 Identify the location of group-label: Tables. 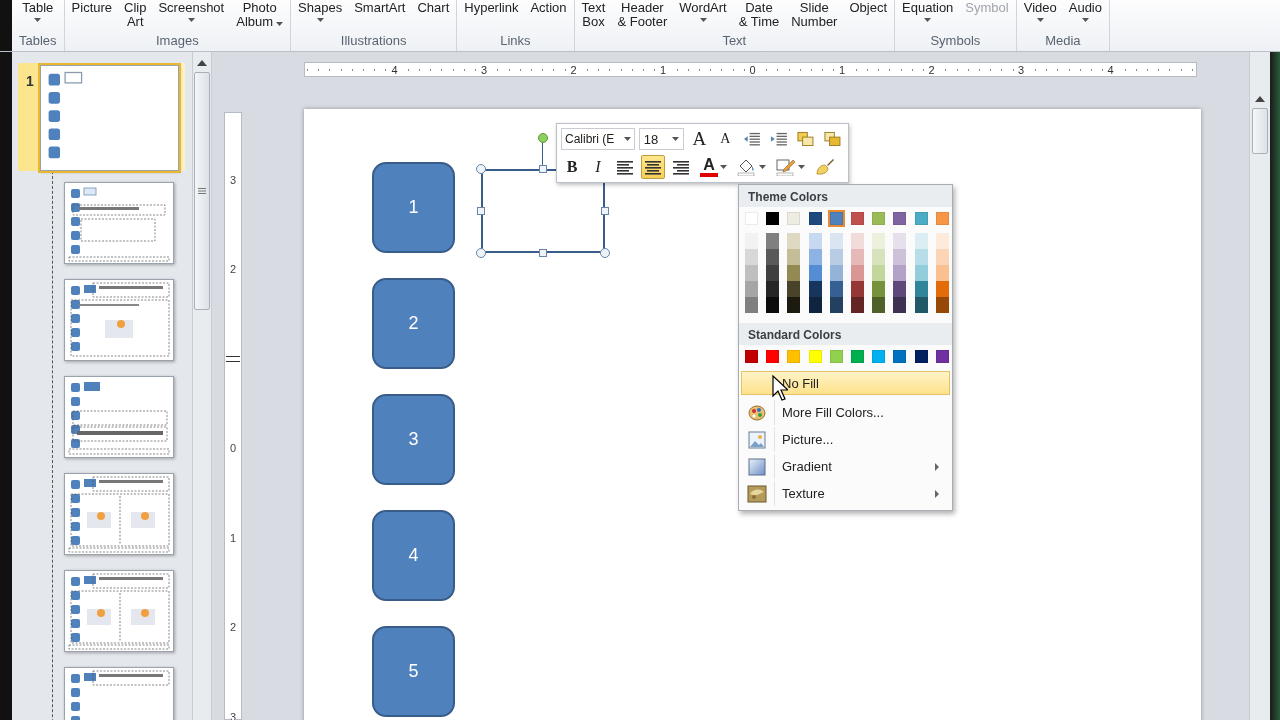
(38, 40).